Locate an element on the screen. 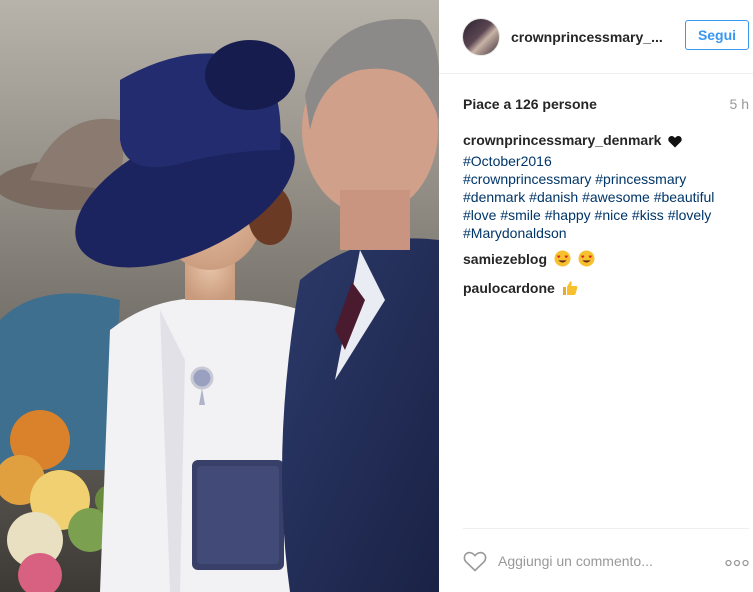 The image size is (753, 592). comment-item: samiezeblog is located at coordinates (606, 260).